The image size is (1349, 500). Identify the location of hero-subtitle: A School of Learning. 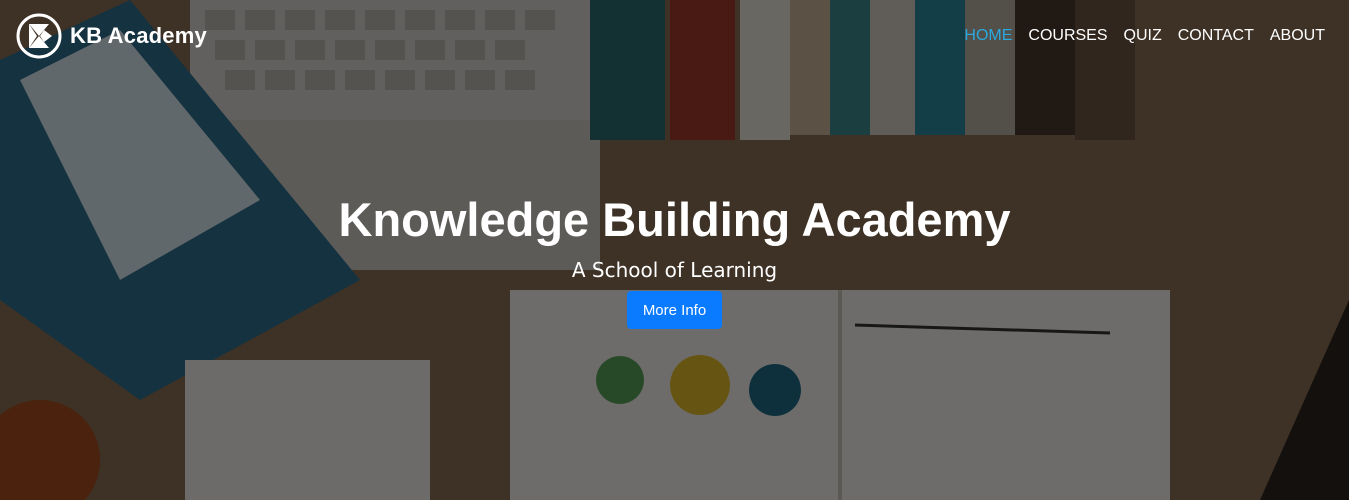
(674, 270).